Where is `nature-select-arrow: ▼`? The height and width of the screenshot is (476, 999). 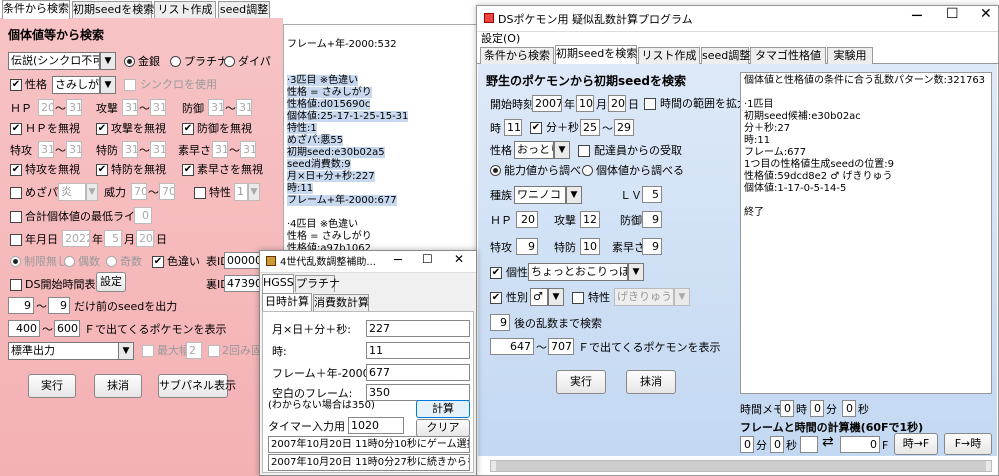
nature-select-arrow: ▼ is located at coordinates (108, 85).